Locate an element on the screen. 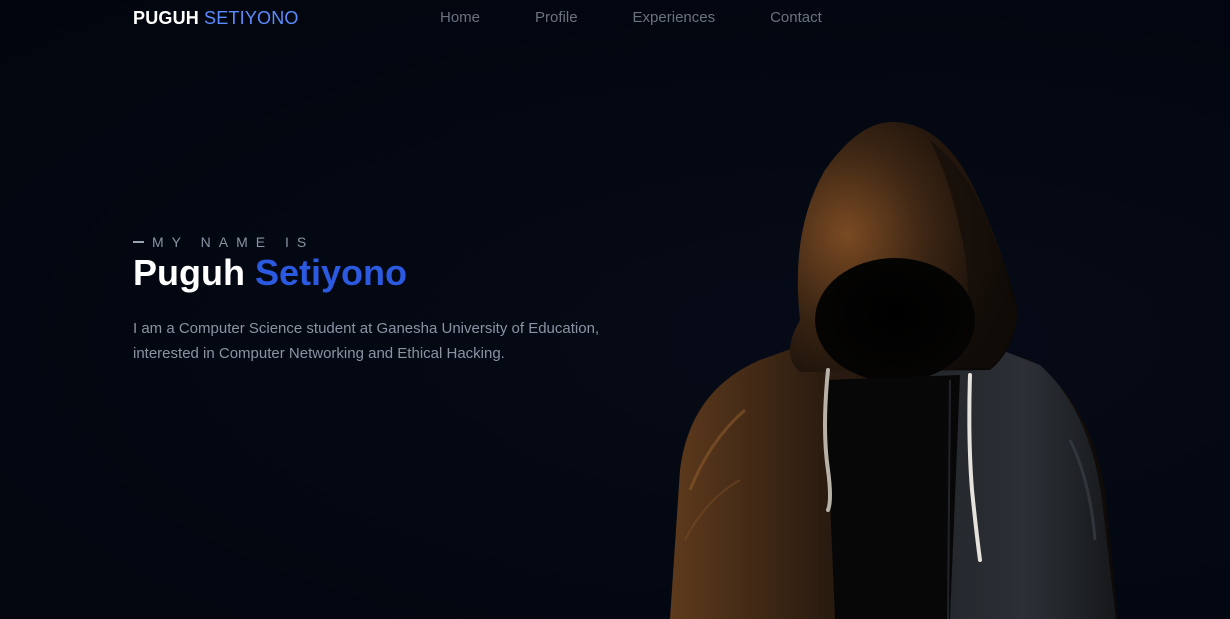 The height and width of the screenshot is (619, 1230). hero-name-last: Setiyono is located at coordinates (330, 272).